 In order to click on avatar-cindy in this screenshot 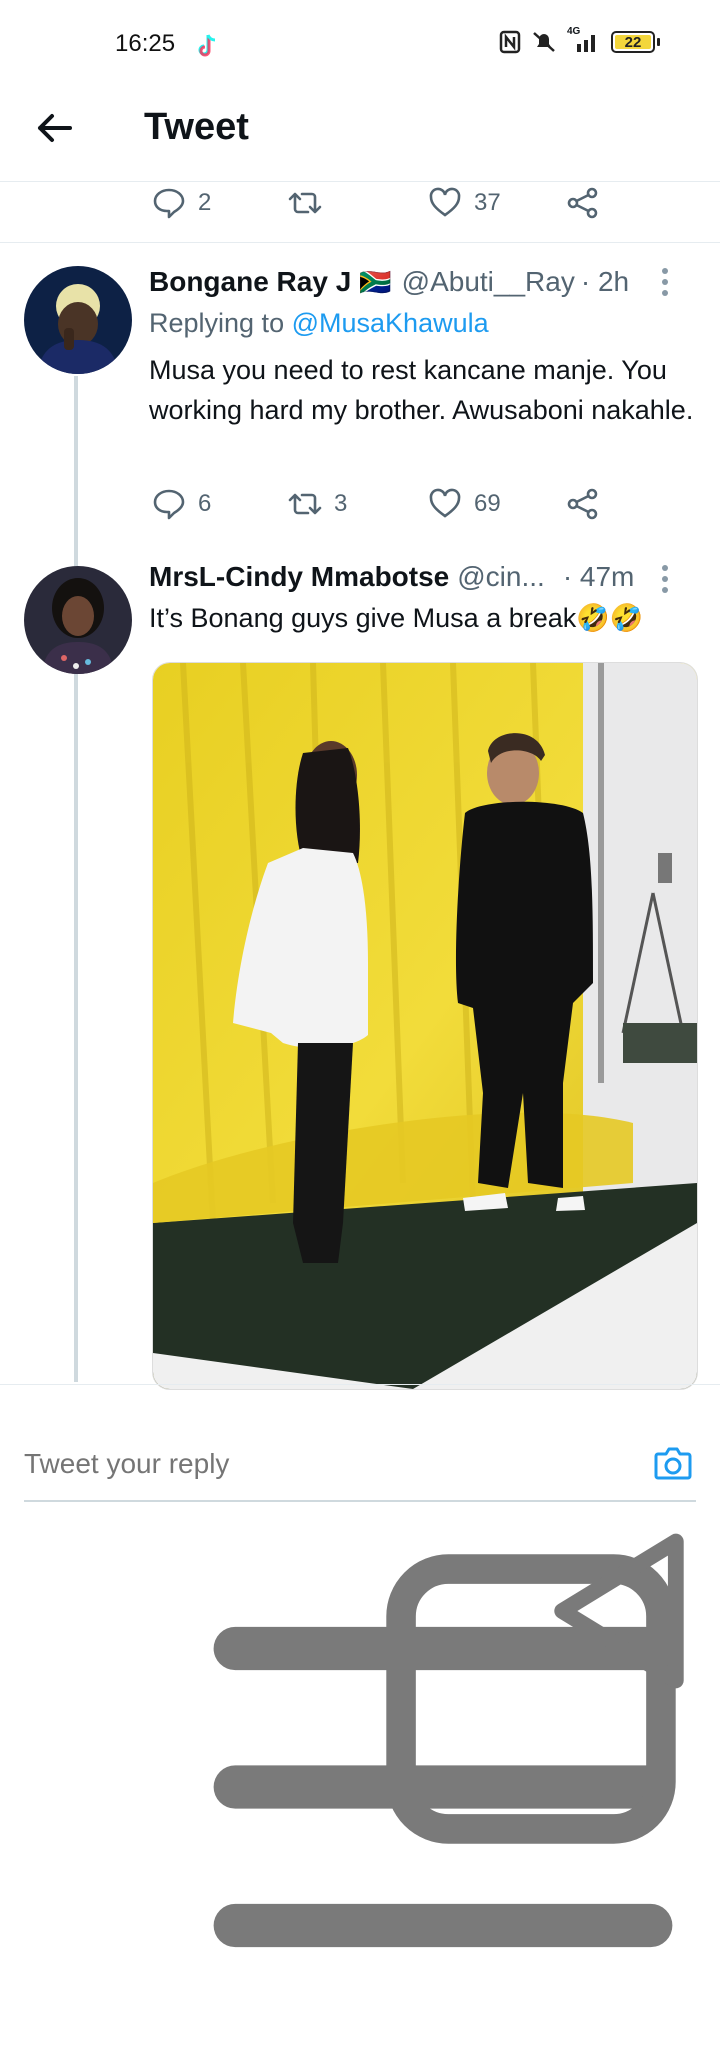, I will do `click(78, 620)`.